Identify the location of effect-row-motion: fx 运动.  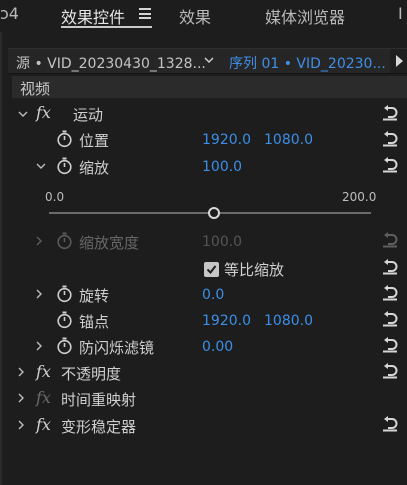
(209, 114).